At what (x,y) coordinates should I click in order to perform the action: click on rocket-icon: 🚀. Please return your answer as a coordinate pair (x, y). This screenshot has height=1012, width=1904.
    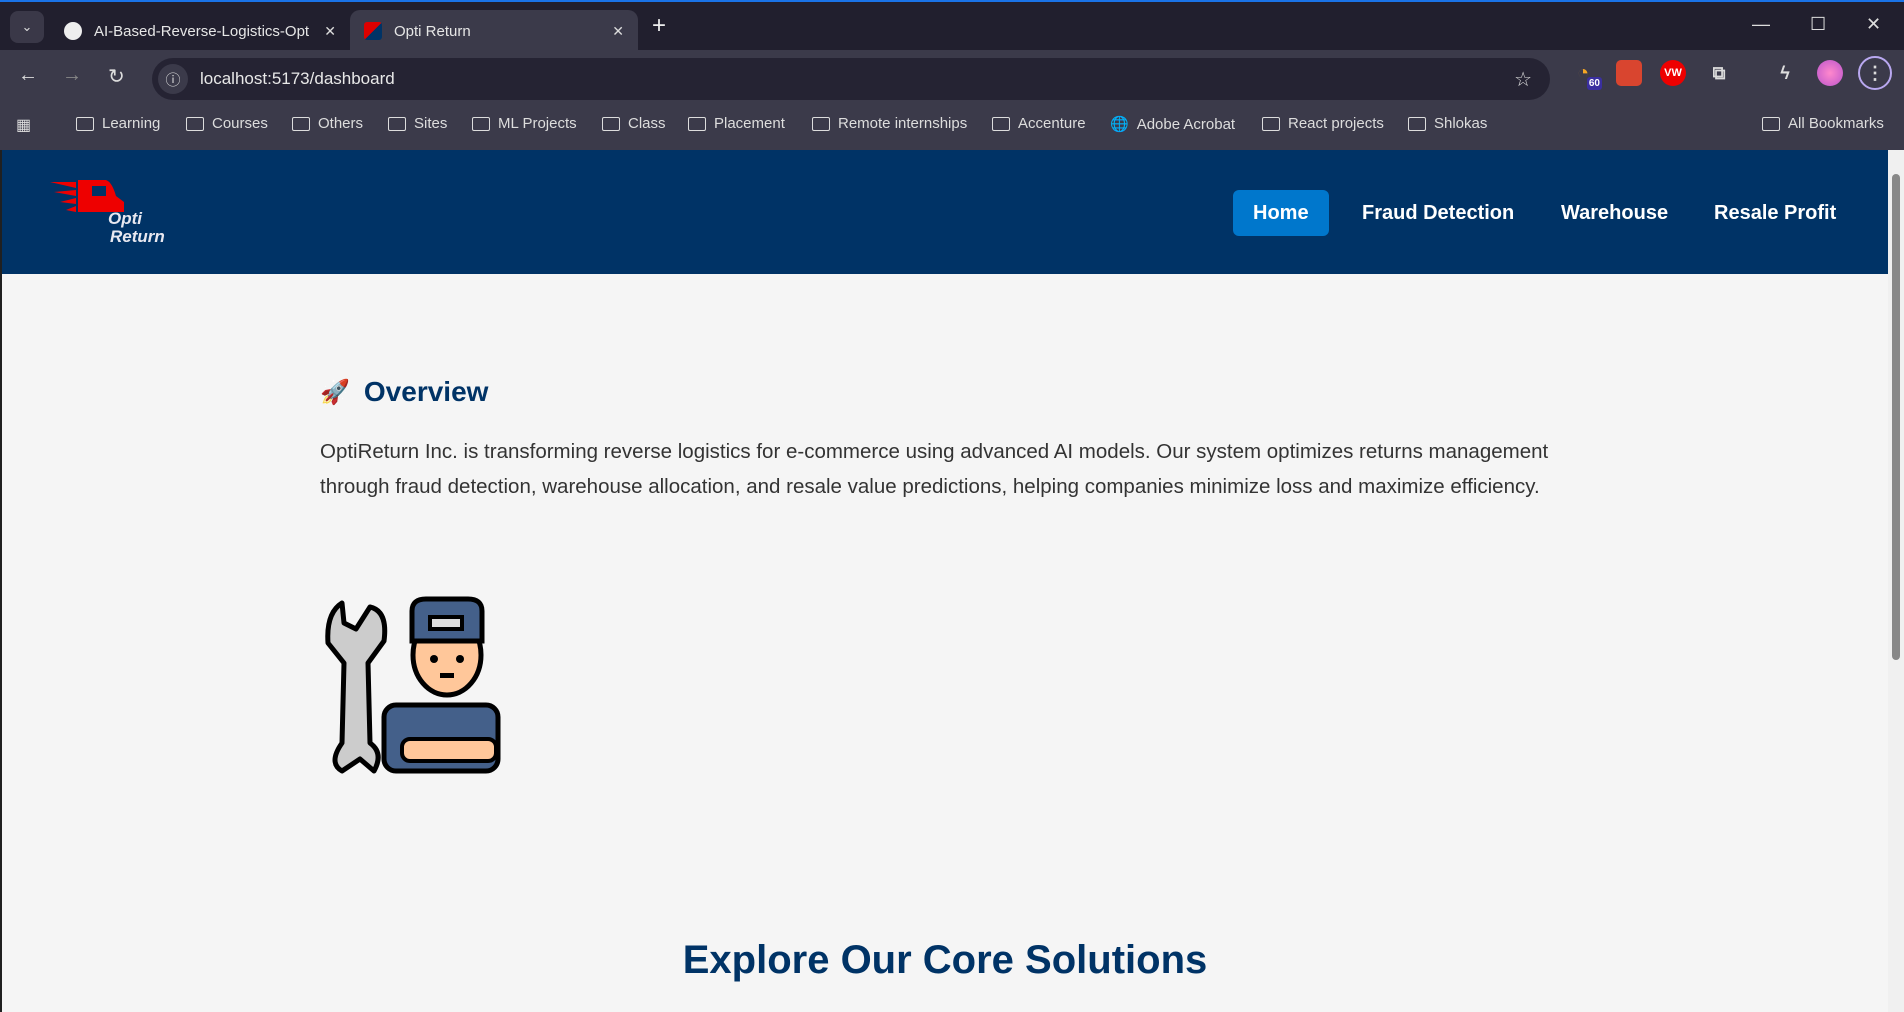
    Looking at the image, I should click on (335, 392).